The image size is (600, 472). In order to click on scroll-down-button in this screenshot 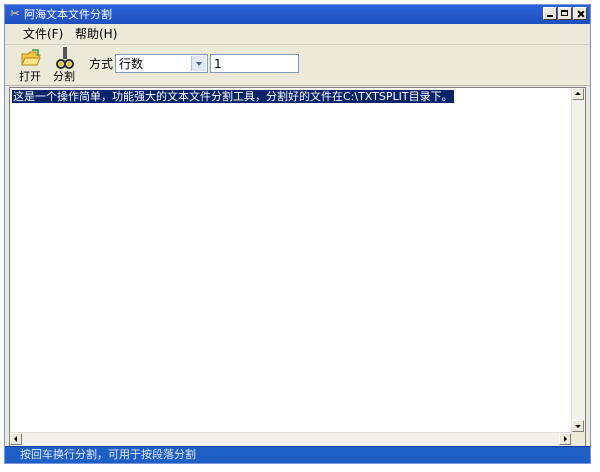, I will do `click(578, 426)`.